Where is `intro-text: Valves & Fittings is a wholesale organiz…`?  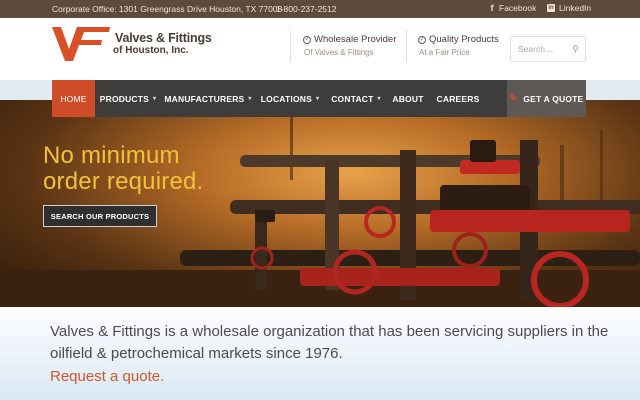 intro-text: Valves & Fittings is a wholesale organiz… is located at coordinates (329, 342).